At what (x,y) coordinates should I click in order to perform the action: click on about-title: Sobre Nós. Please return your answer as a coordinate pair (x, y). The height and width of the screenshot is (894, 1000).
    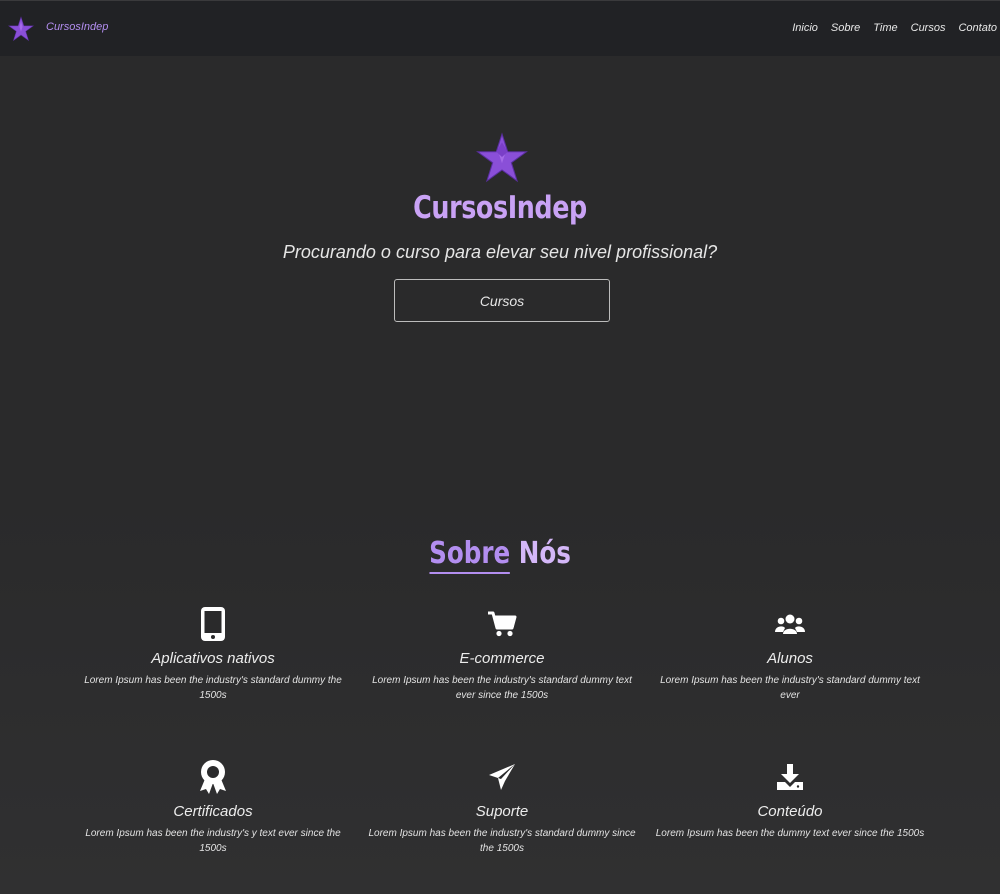
    Looking at the image, I should click on (500, 555).